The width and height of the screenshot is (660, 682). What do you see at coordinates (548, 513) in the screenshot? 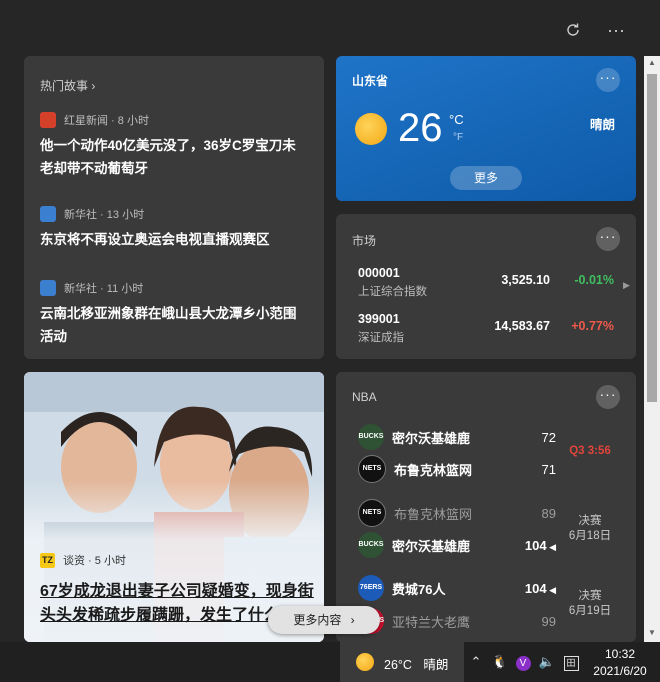
I see `team-score: 89` at bounding box center [548, 513].